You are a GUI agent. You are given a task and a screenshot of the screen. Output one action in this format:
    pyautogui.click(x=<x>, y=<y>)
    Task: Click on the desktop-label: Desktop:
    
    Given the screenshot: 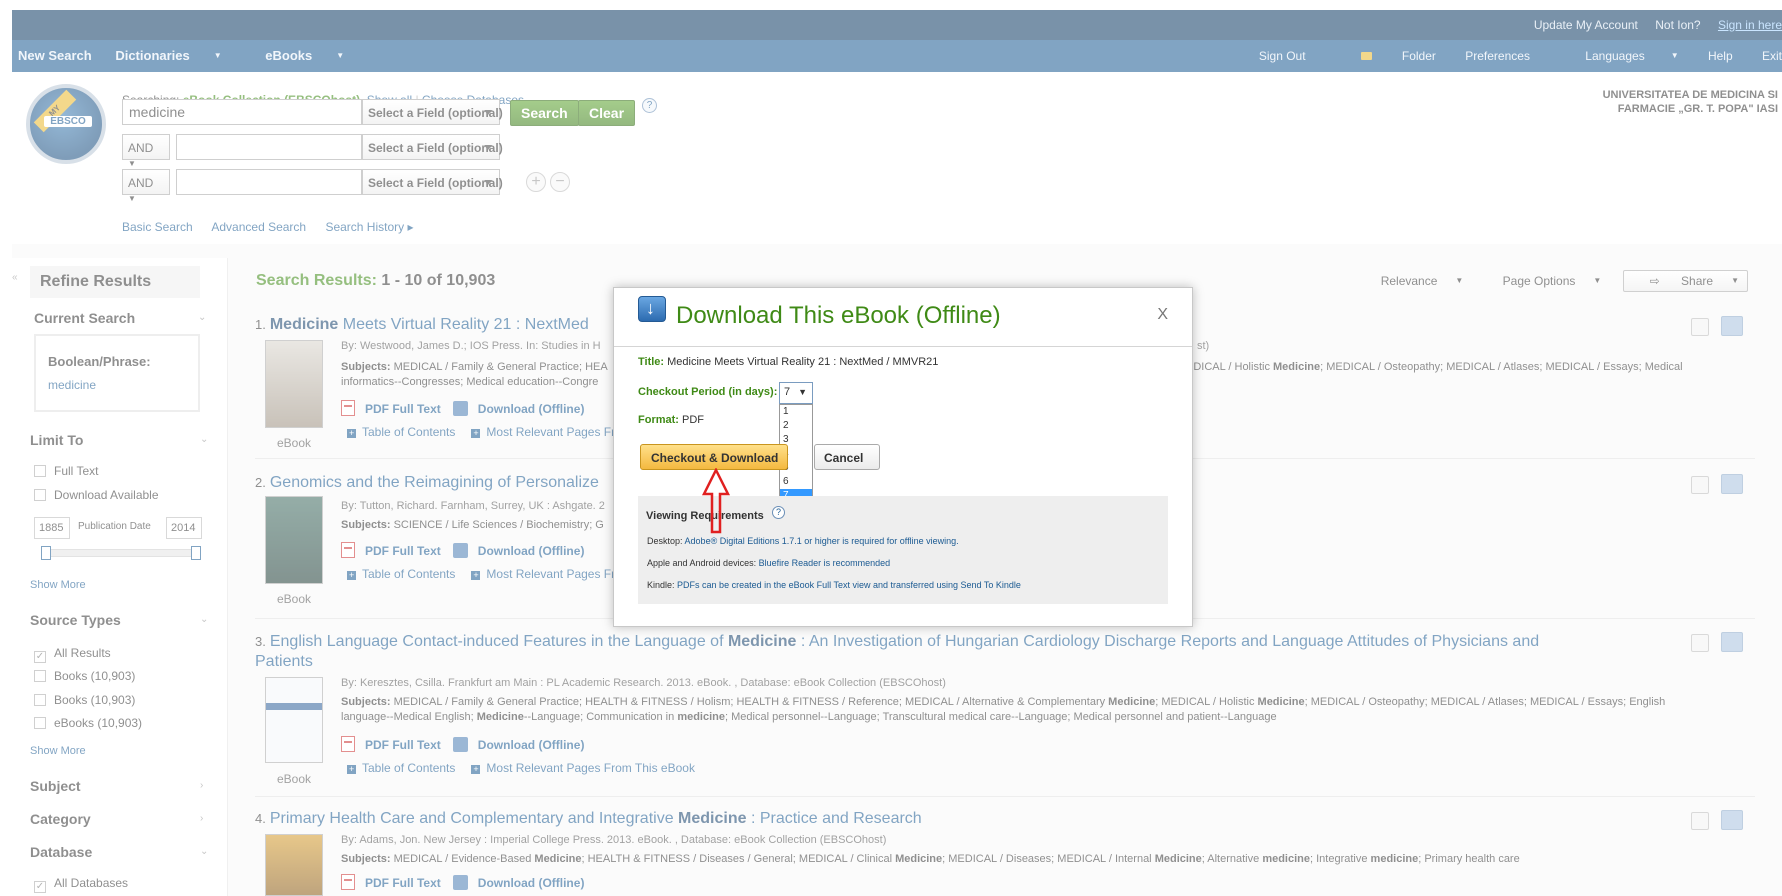 What is the action you would take?
    pyautogui.click(x=665, y=541)
    